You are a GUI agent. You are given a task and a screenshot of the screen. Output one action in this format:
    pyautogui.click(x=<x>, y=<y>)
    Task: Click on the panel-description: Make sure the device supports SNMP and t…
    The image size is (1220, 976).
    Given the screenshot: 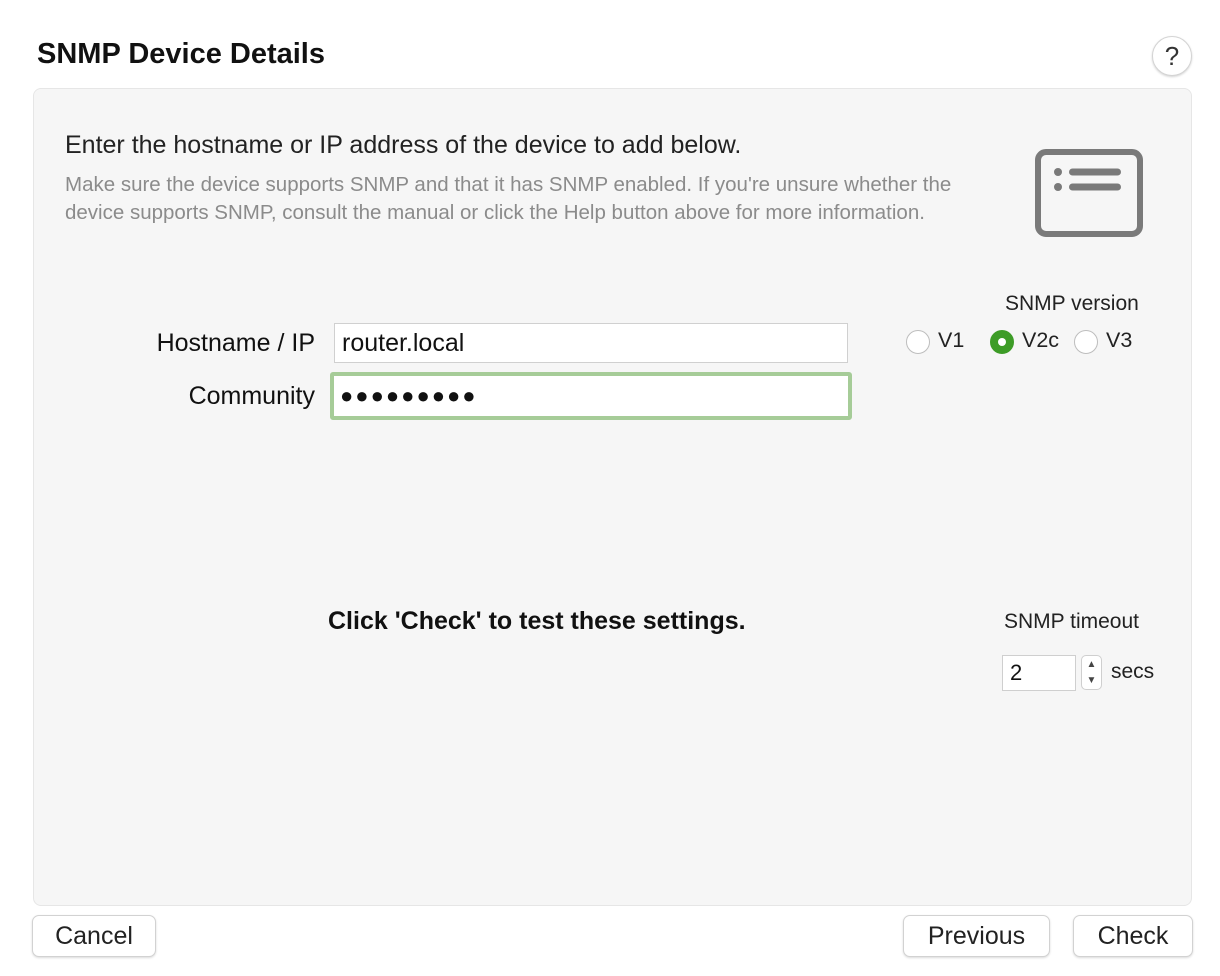 What is the action you would take?
    pyautogui.click(x=508, y=198)
    